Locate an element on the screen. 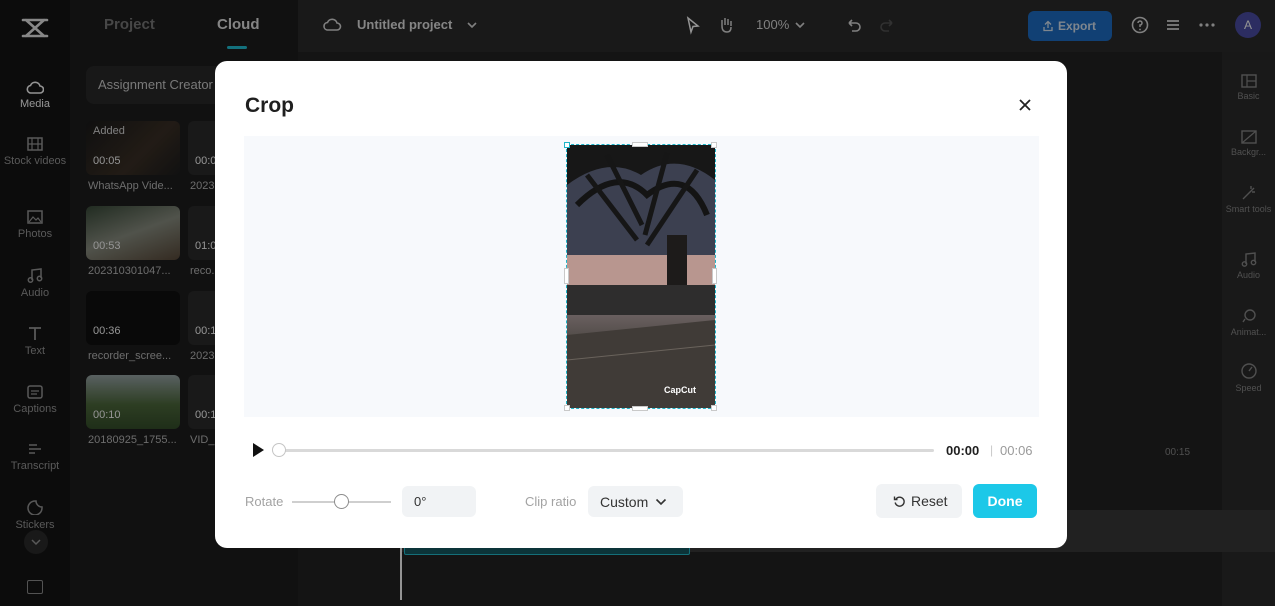 This screenshot has width=1275, height=606. dialog-title: Crop is located at coordinates (269, 105).